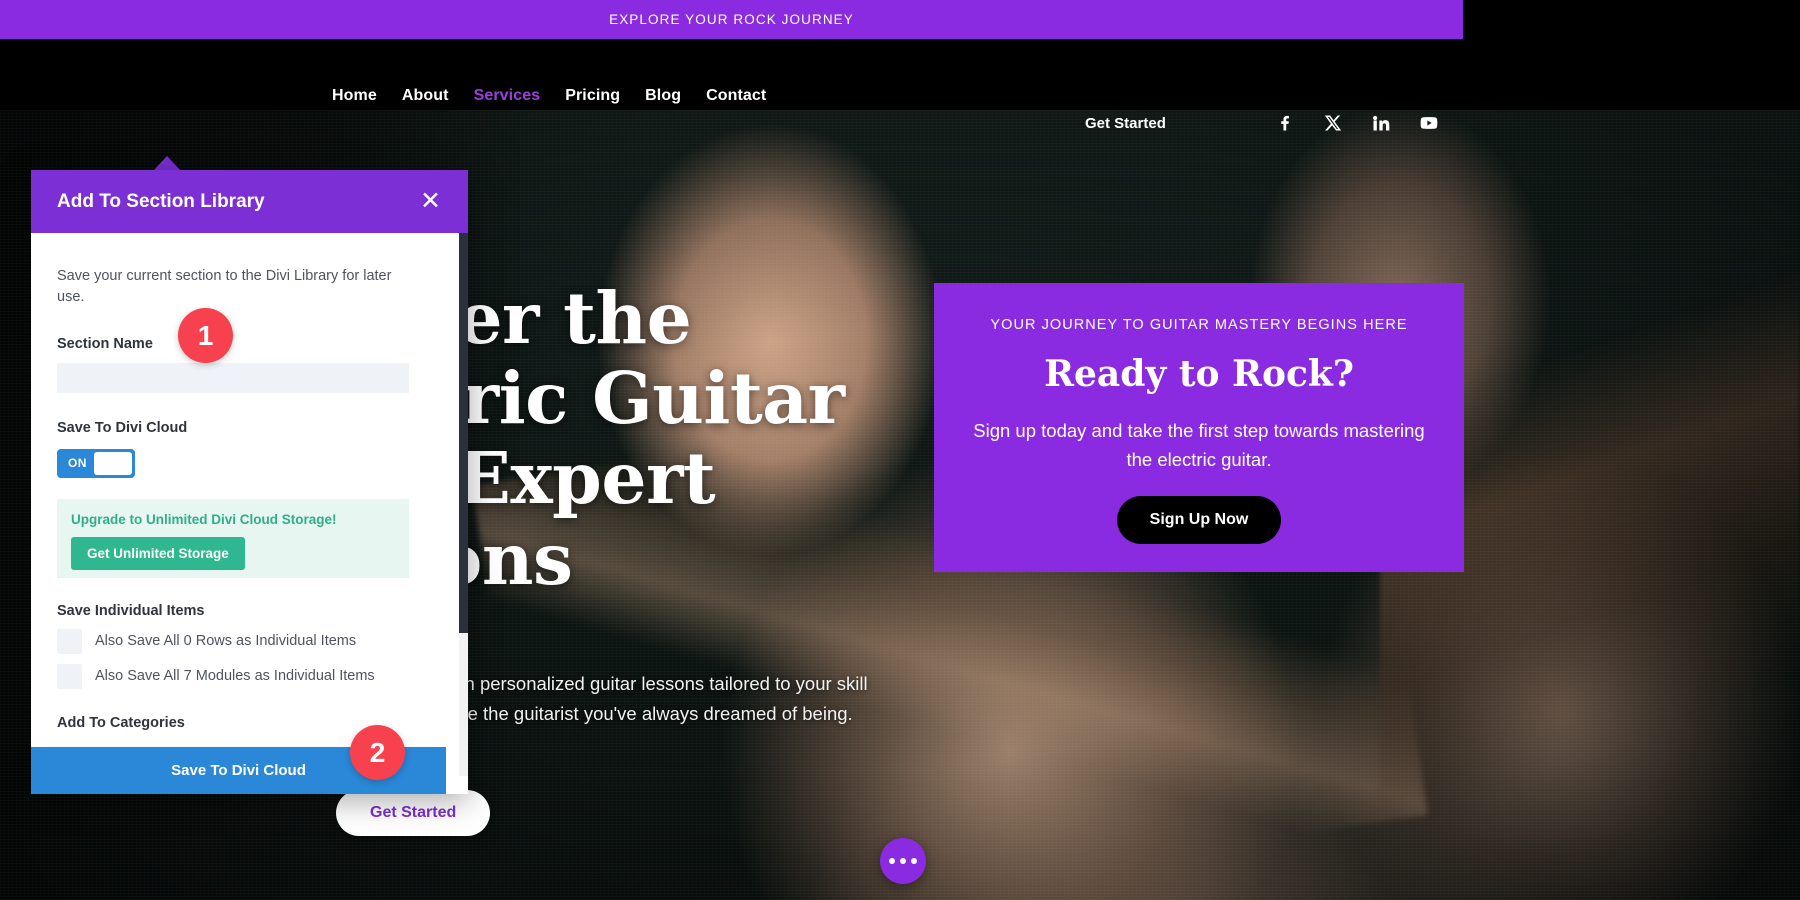  I want to click on section-name-label: Section Name, so click(105, 343).